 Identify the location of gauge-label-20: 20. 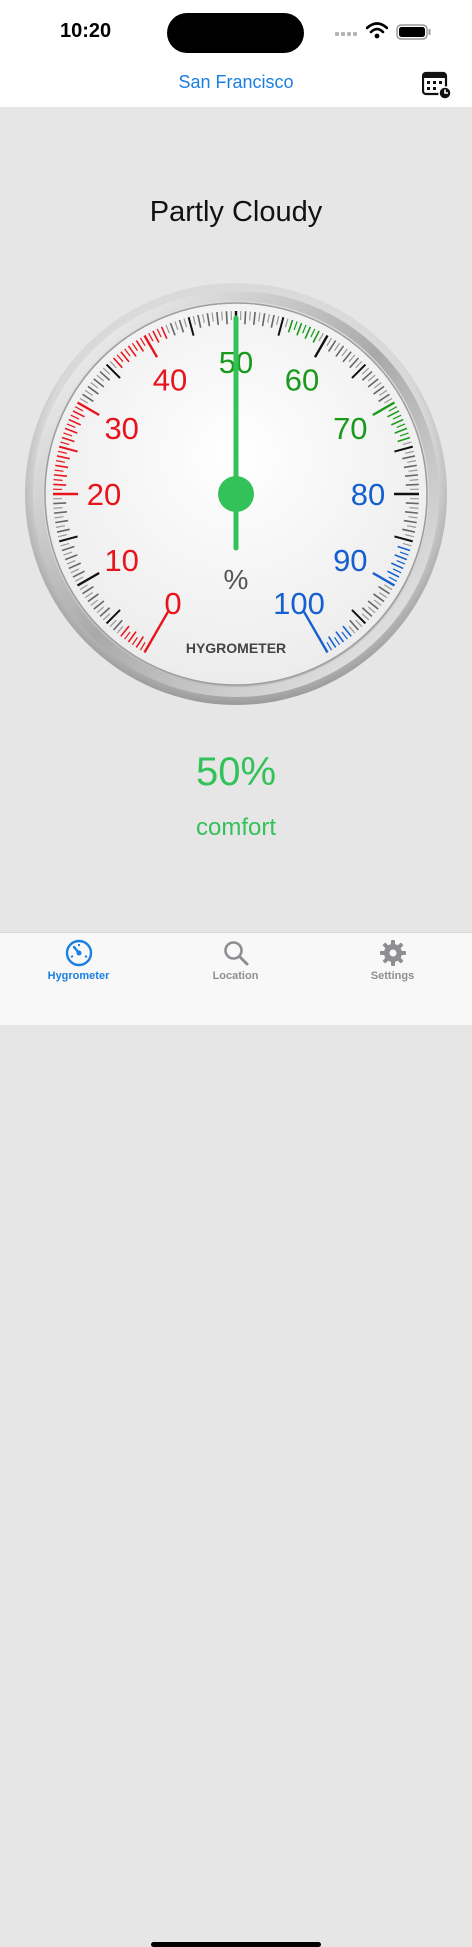
(104, 494).